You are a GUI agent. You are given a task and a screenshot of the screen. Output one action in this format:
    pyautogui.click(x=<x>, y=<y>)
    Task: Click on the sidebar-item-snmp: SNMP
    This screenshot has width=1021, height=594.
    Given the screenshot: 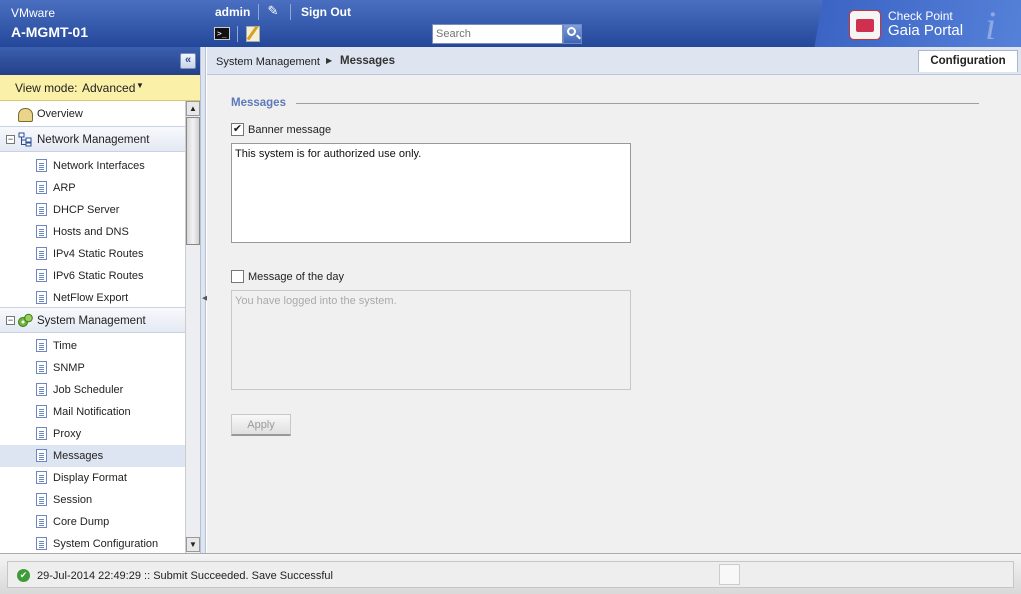 What is the action you would take?
    pyautogui.click(x=92, y=368)
    